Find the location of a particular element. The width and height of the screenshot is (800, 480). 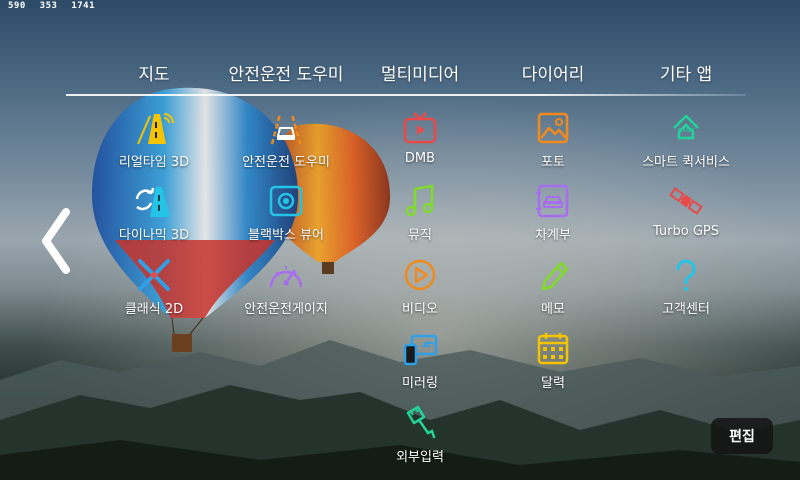

tab-map: 지도 is located at coordinates (153, 72).